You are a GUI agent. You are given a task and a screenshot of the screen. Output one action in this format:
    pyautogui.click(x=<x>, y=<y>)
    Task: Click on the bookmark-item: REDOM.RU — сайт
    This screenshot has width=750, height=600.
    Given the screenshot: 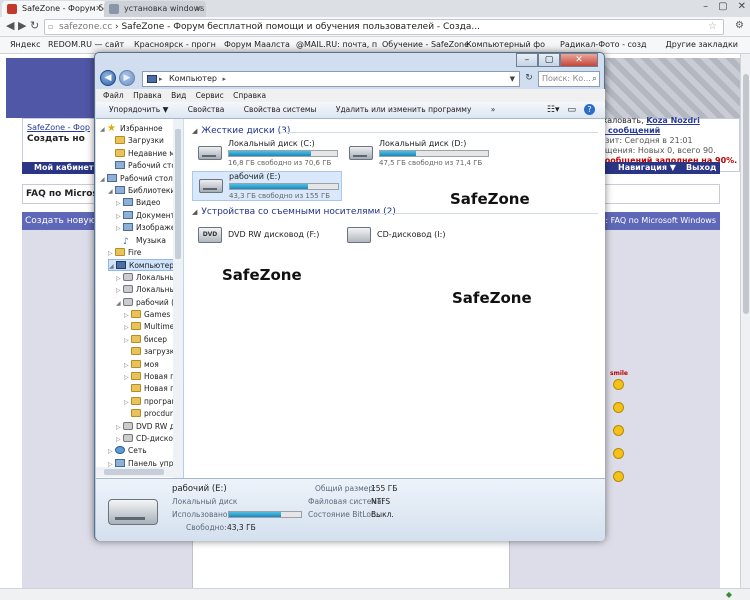 What is the action you would take?
    pyautogui.click(x=86, y=45)
    